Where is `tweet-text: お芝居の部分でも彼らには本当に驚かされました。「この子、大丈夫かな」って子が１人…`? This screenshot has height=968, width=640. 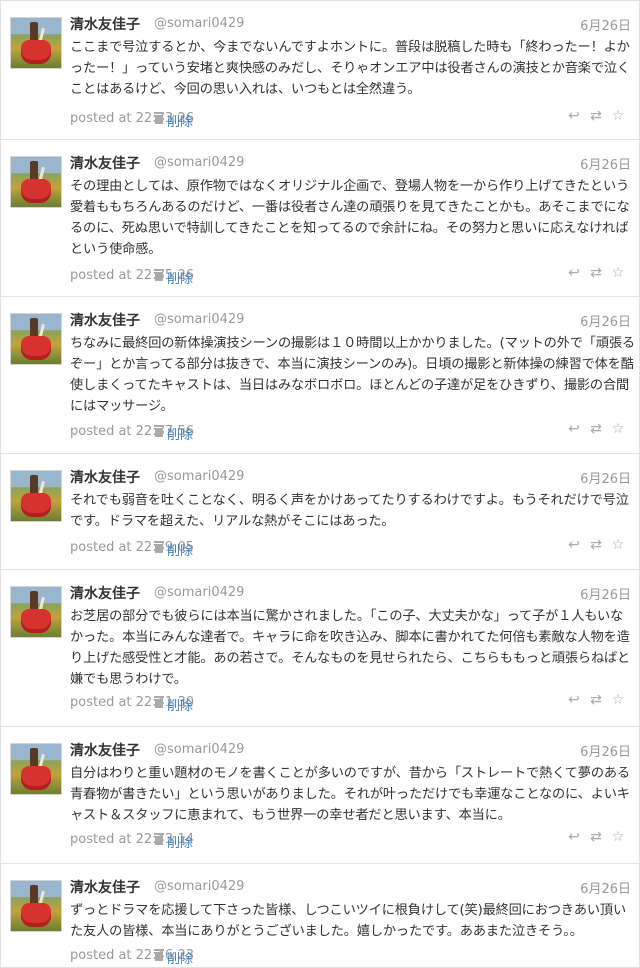
tweet-text: お芝居の部分でも彼らには本当に驚かされました。「この子、大丈夫かな」って子が１人… is located at coordinates (350, 648).